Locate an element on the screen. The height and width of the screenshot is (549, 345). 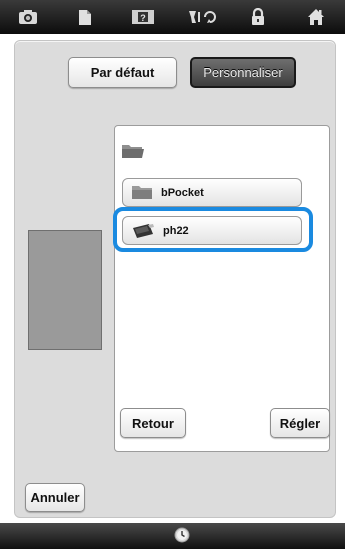
set-button: Régler is located at coordinates (300, 423).